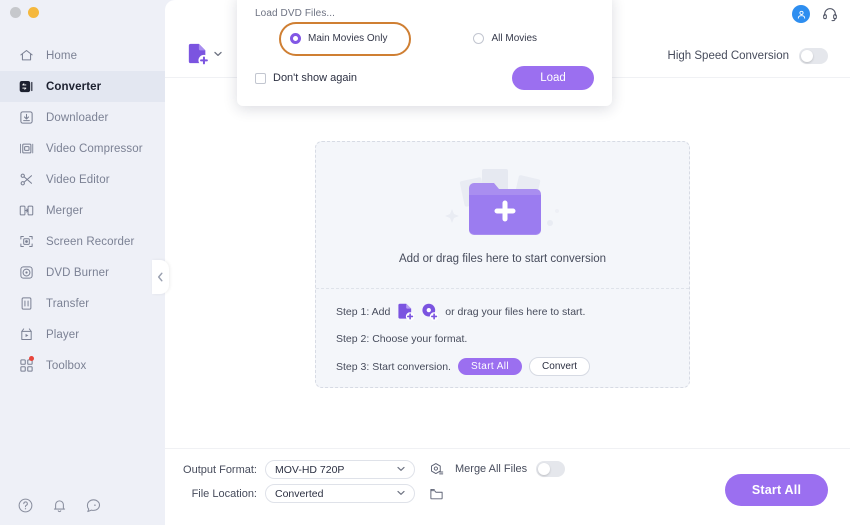 Image resolution: width=850 pixels, height=525 pixels. I want to click on file-location-row: File Location: Converted, so click(311, 493).